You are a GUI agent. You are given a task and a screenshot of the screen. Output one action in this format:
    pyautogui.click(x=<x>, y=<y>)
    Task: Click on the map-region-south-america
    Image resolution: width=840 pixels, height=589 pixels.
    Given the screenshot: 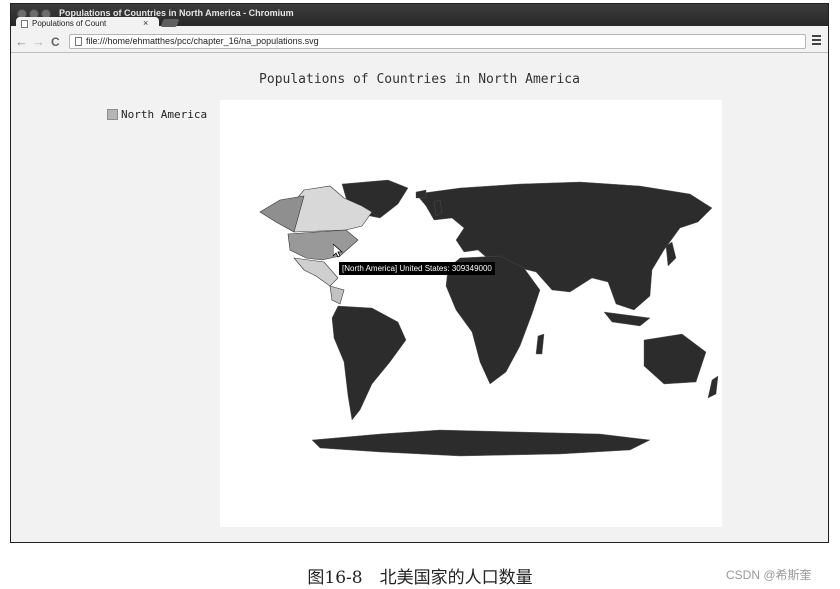 What is the action you would take?
    pyautogui.click(x=369, y=363)
    